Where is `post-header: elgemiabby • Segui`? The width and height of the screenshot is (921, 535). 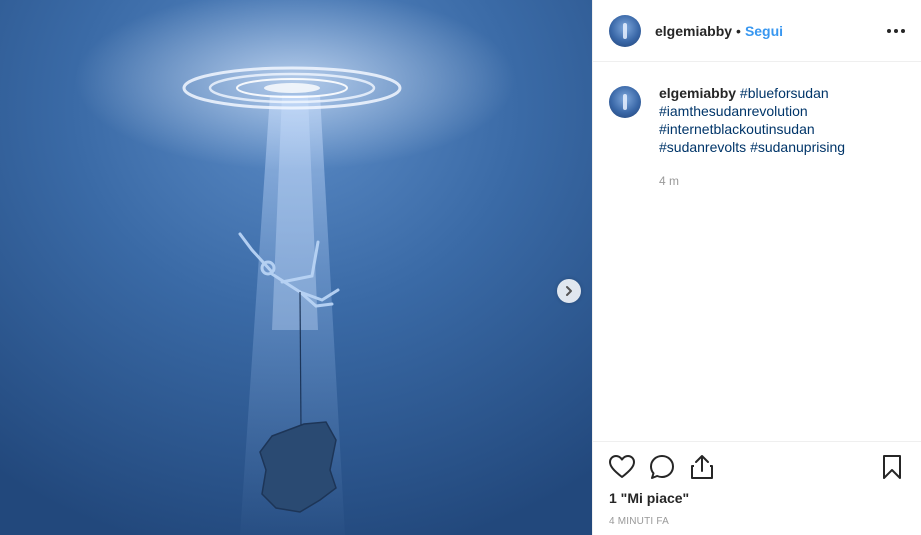 post-header: elgemiabby • Segui is located at coordinates (757, 31).